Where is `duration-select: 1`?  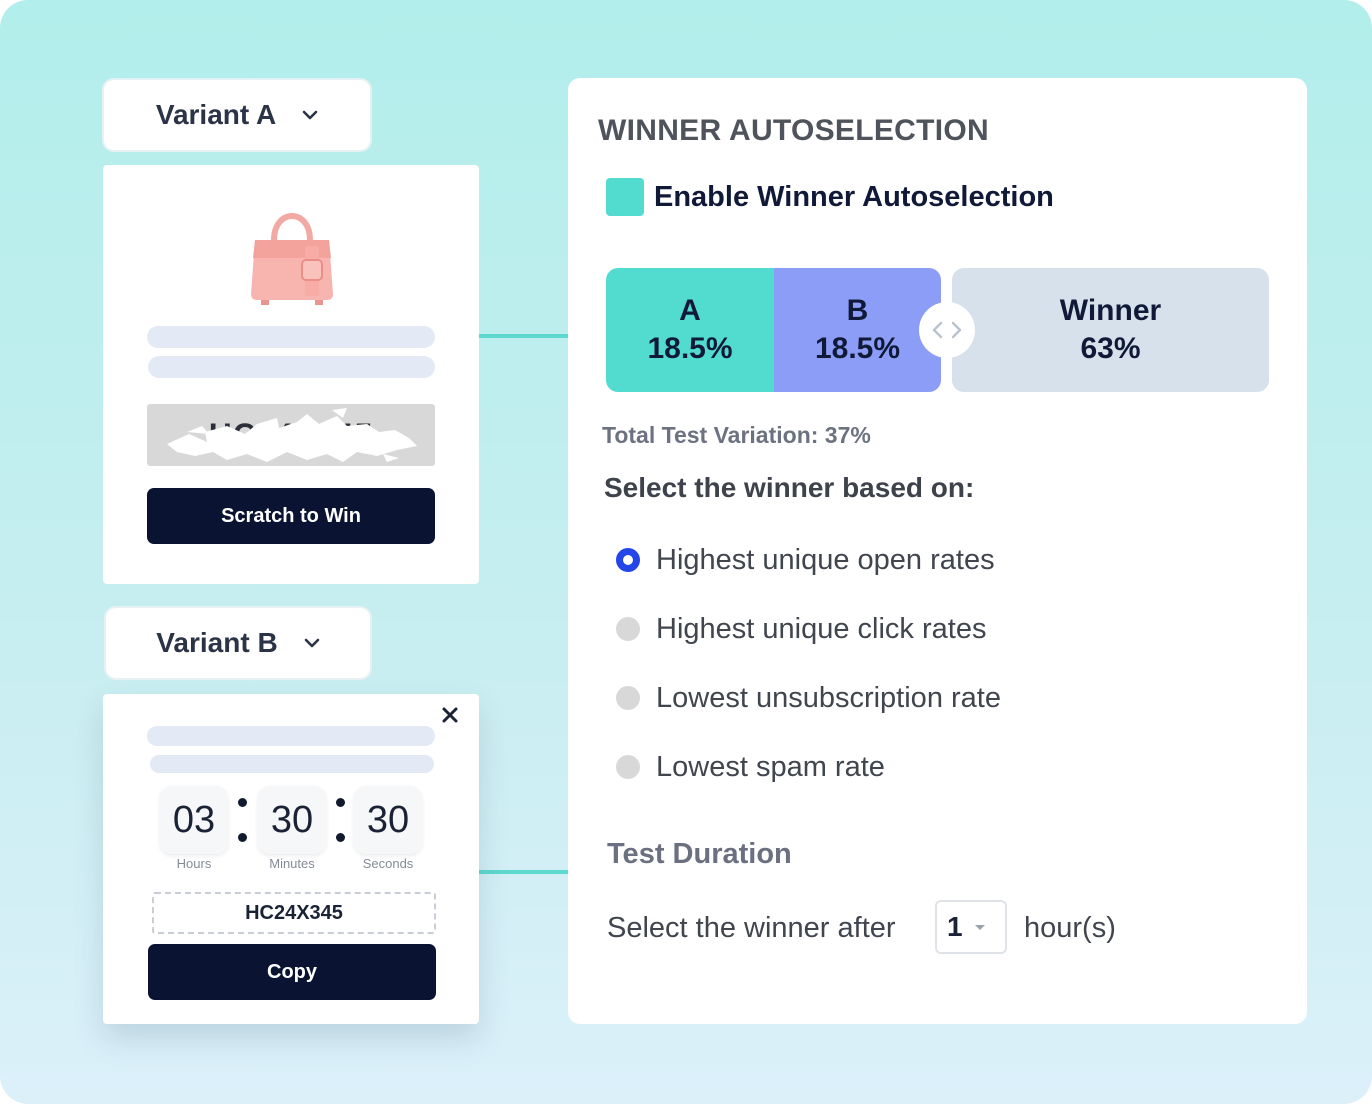
duration-select: 1 is located at coordinates (971, 927).